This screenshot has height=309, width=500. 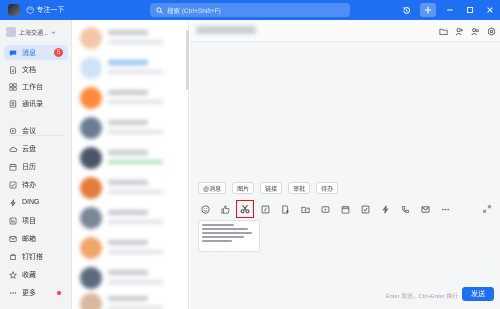 What do you see at coordinates (428, 10) in the screenshot?
I see `add-button` at bounding box center [428, 10].